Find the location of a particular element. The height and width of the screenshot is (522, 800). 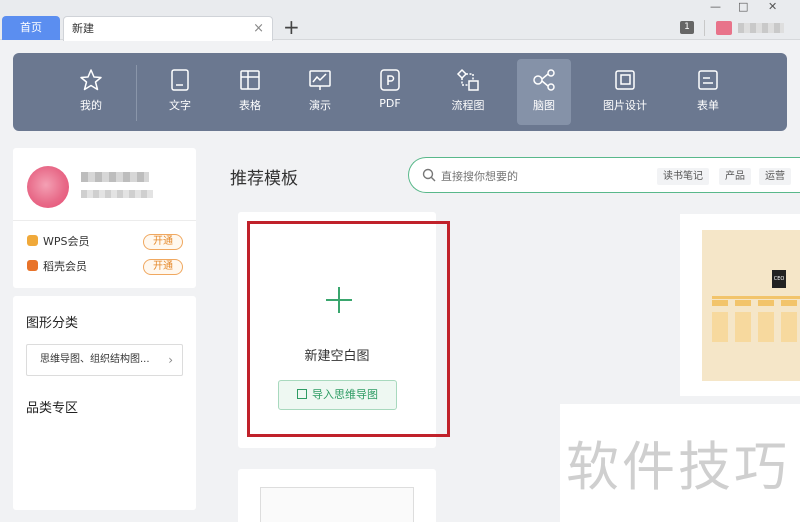

window-controls: — □ ✕ is located at coordinates (740, 8).